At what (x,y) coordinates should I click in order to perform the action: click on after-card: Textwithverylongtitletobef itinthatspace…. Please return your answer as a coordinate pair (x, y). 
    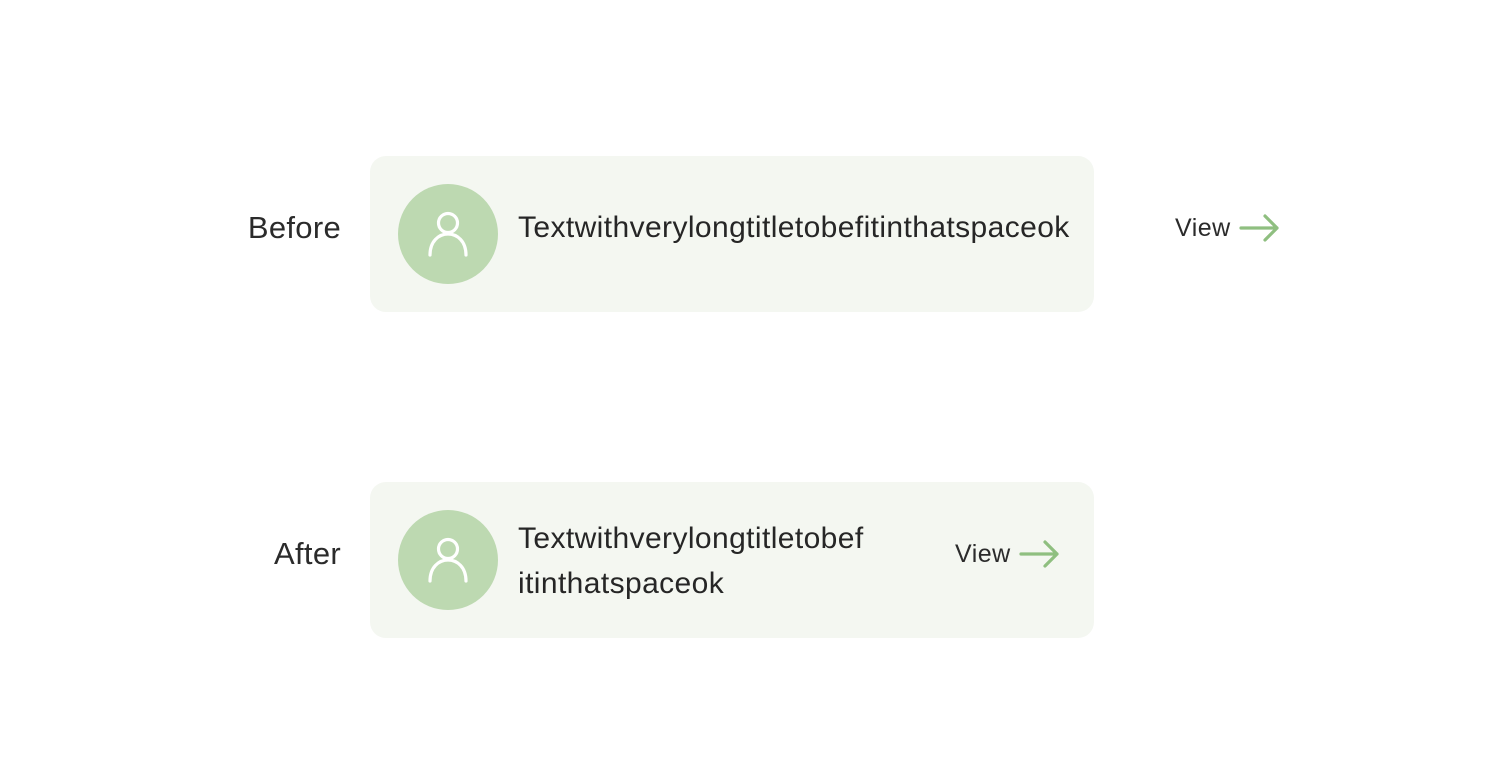
    Looking at the image, I should click on (732, 560).